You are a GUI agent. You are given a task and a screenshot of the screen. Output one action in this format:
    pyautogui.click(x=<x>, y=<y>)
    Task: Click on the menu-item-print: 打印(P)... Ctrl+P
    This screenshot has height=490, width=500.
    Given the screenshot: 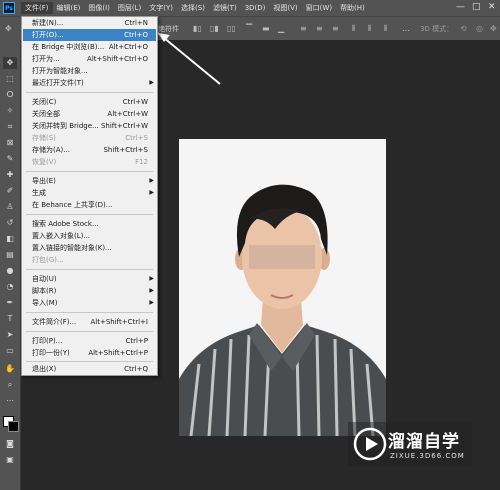 What is the action you would take?
    pyautogui.click(x=89, y=341)
    